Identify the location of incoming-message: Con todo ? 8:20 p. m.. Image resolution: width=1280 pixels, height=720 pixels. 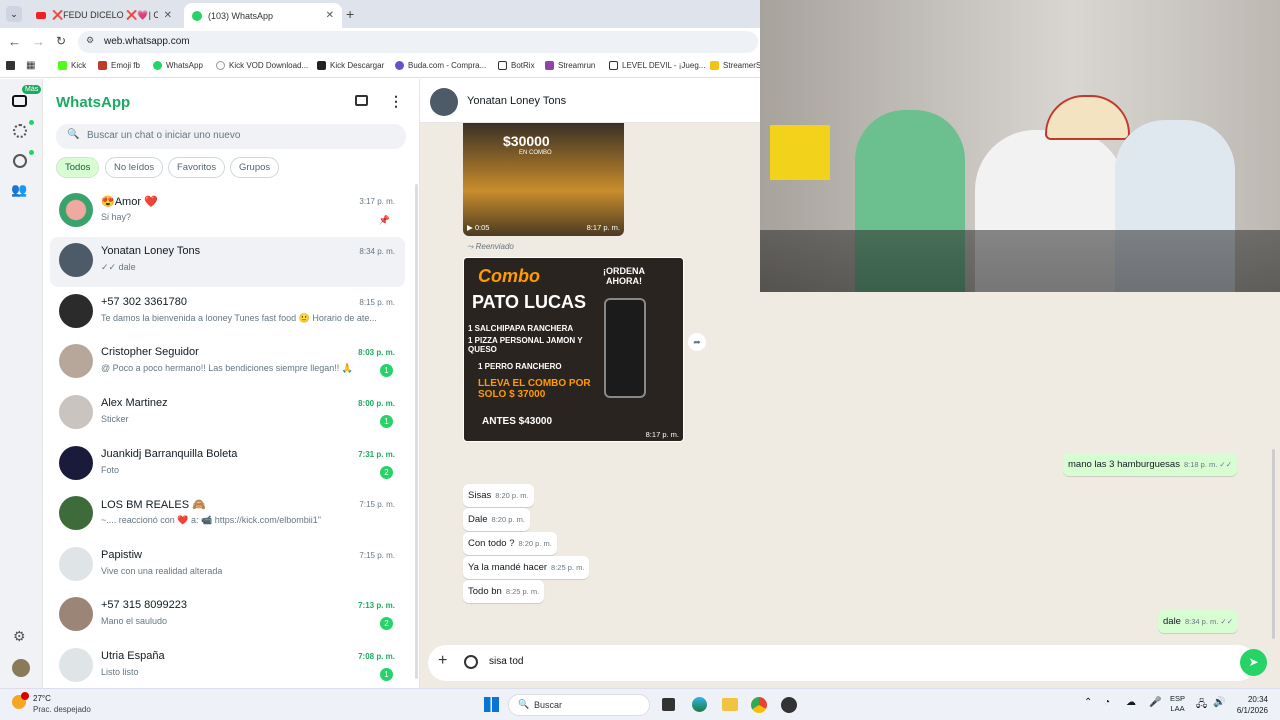
(510, 543).